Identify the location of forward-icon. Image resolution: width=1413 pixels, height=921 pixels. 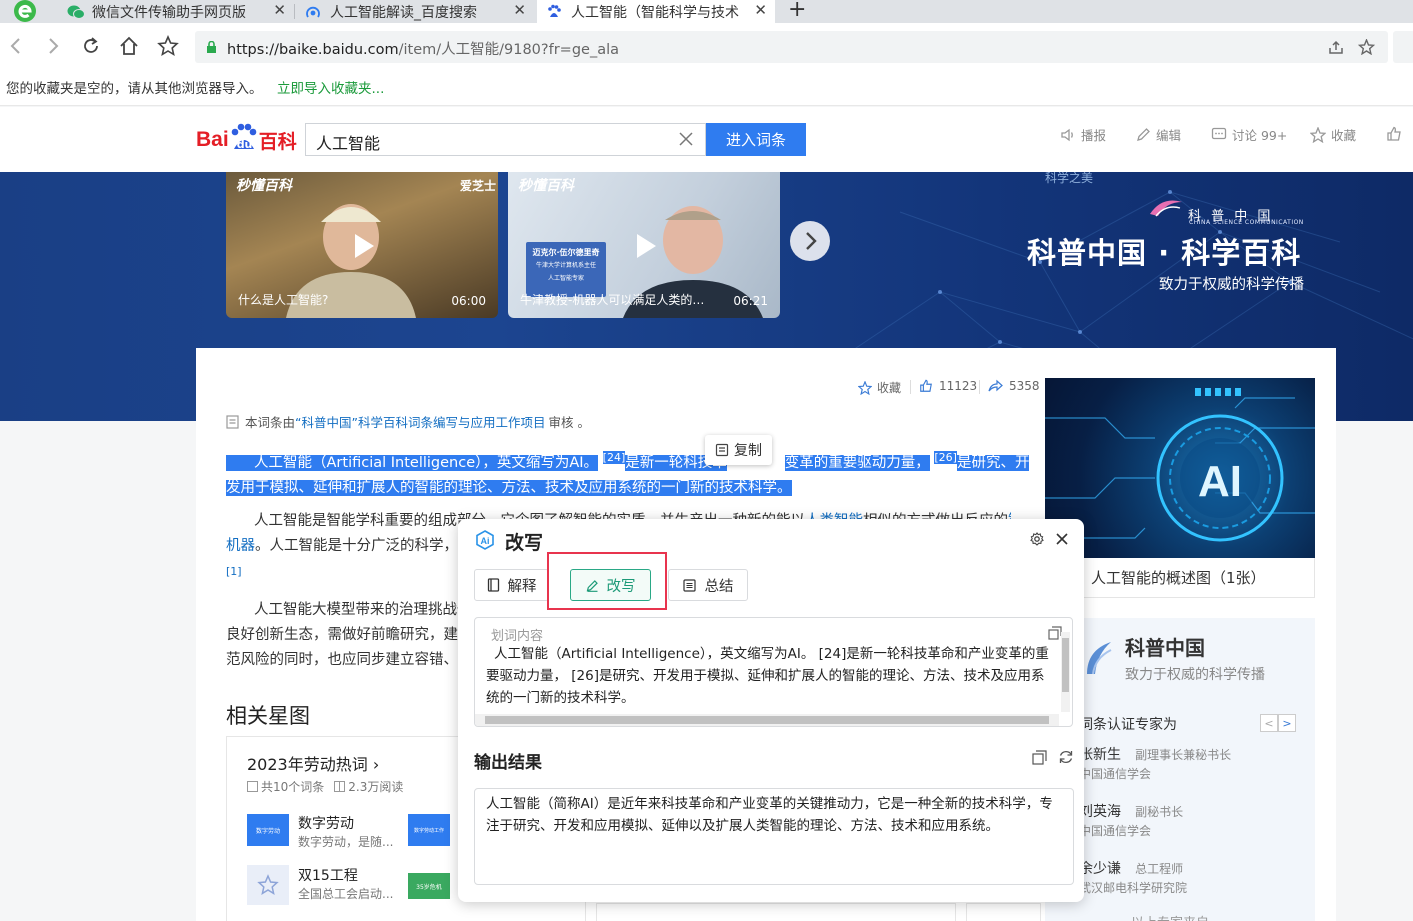
(53, 46).